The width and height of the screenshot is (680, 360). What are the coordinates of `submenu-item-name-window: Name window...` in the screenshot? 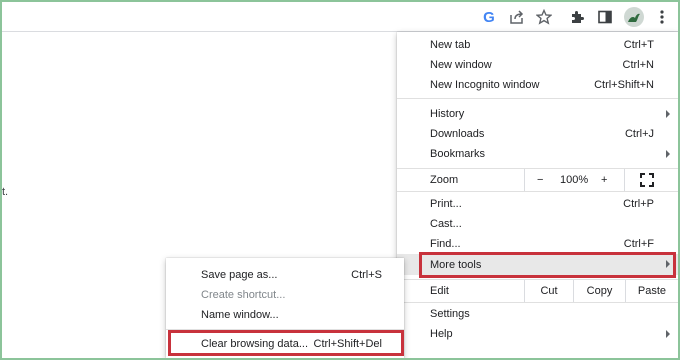 It's located at (285, 315).